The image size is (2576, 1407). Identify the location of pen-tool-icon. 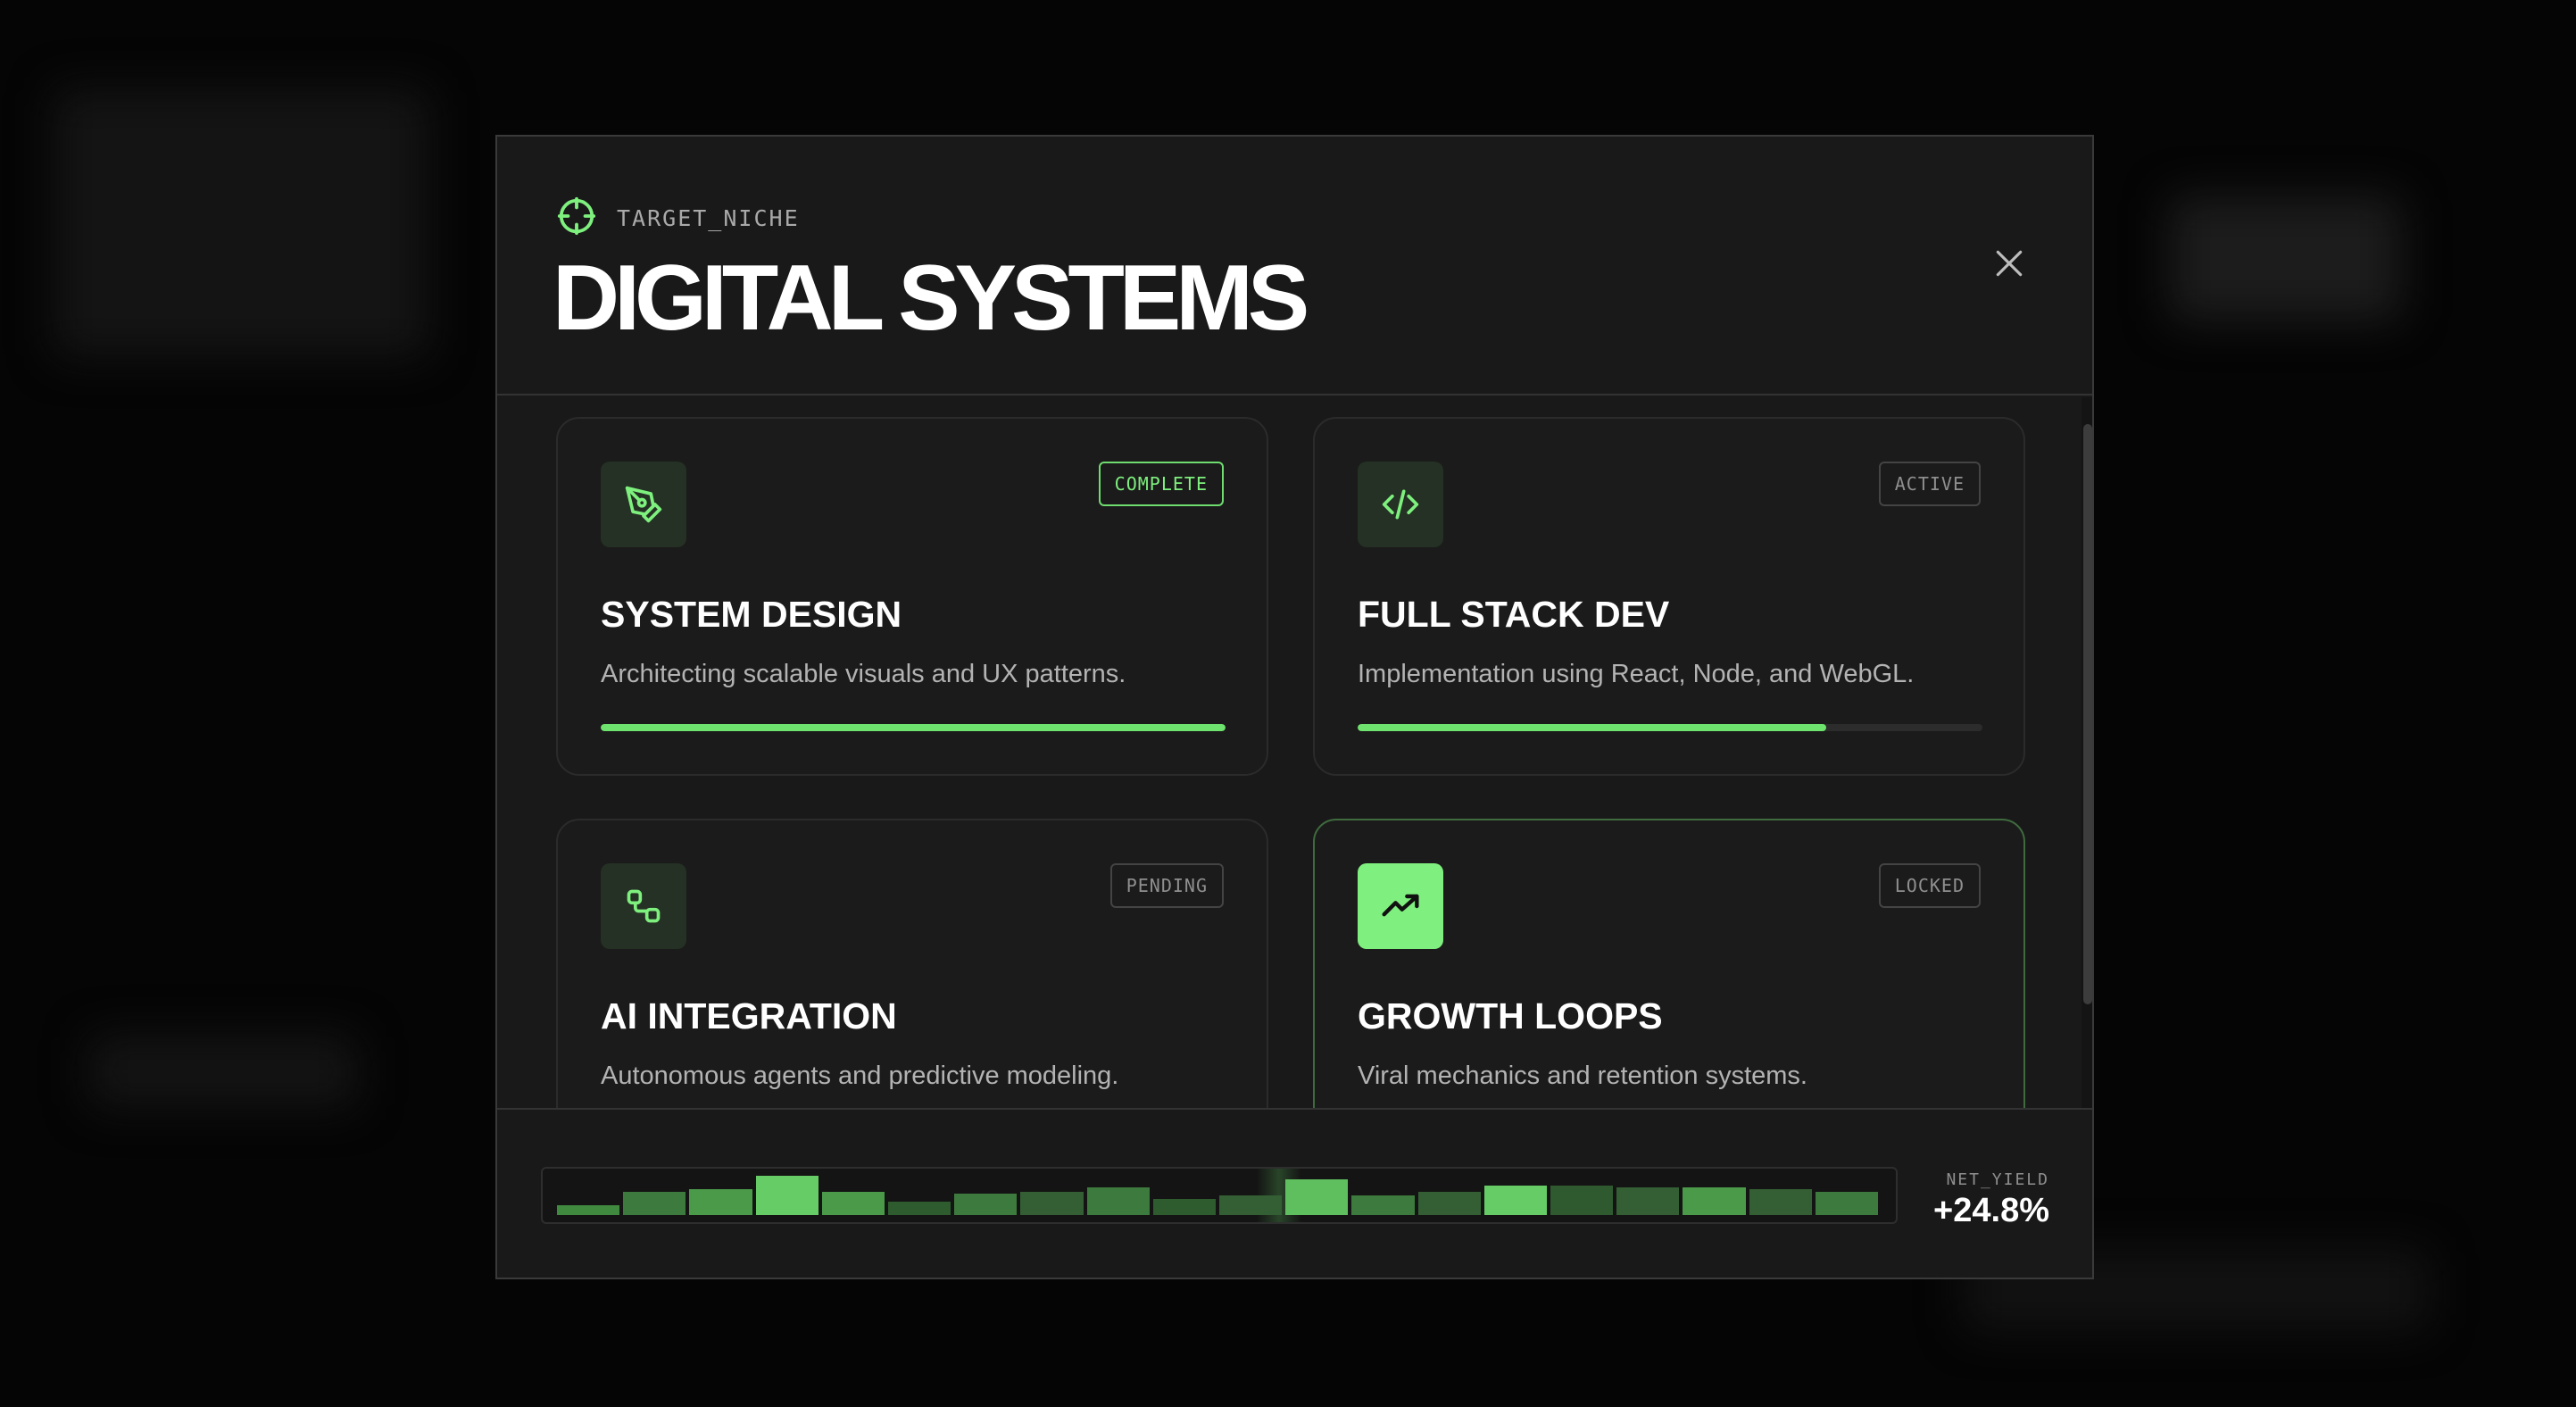
(644, 505).